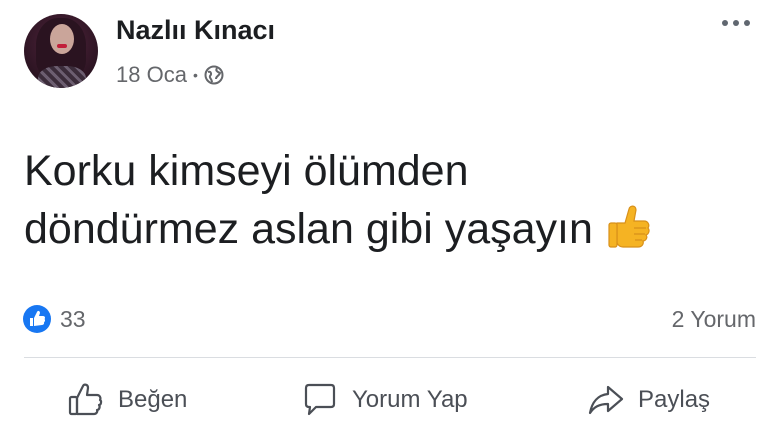 The image size is (780, 445). Describe the element at coordinates (629, 226) in the screenshot. I see `thumbs-up-emoji-icon` at that location.